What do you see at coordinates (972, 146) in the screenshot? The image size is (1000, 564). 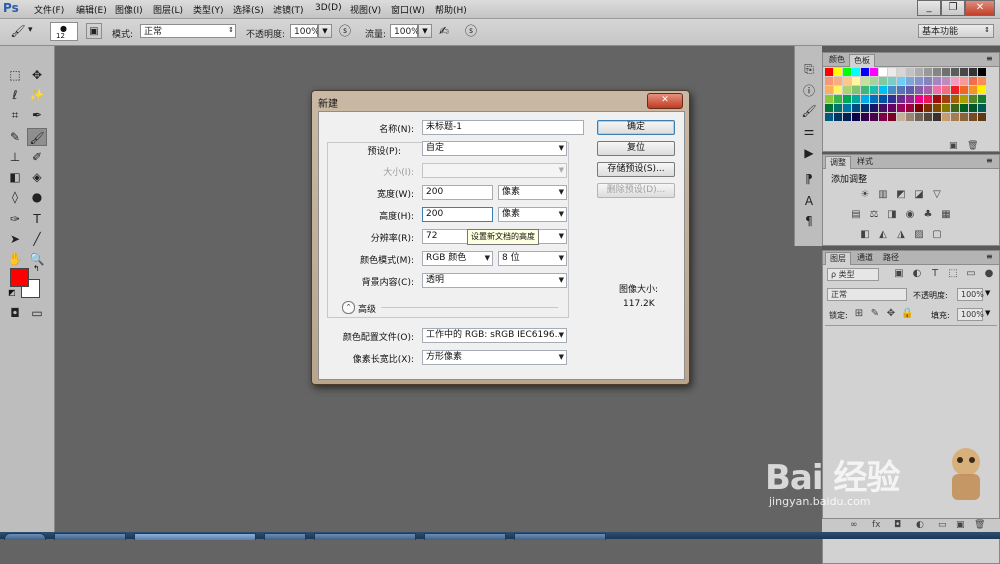 I see `delete-swatch-icon: 🗑` at bounding box center [972, 146].